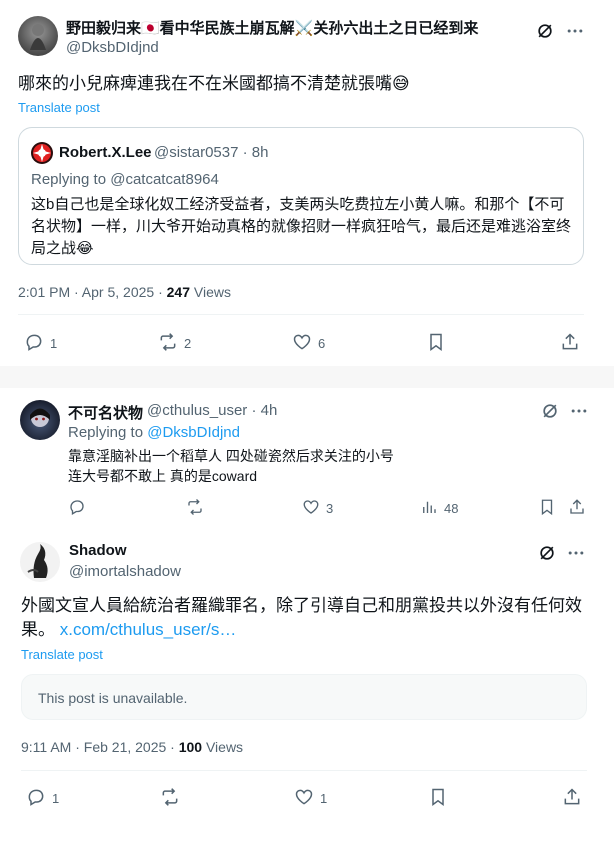 This screenshot has height=844, width=614. What do you see at coordinates (260, 152) in the screenshot?
I see `quote-time: 8h` at bounding box center [260, 152].